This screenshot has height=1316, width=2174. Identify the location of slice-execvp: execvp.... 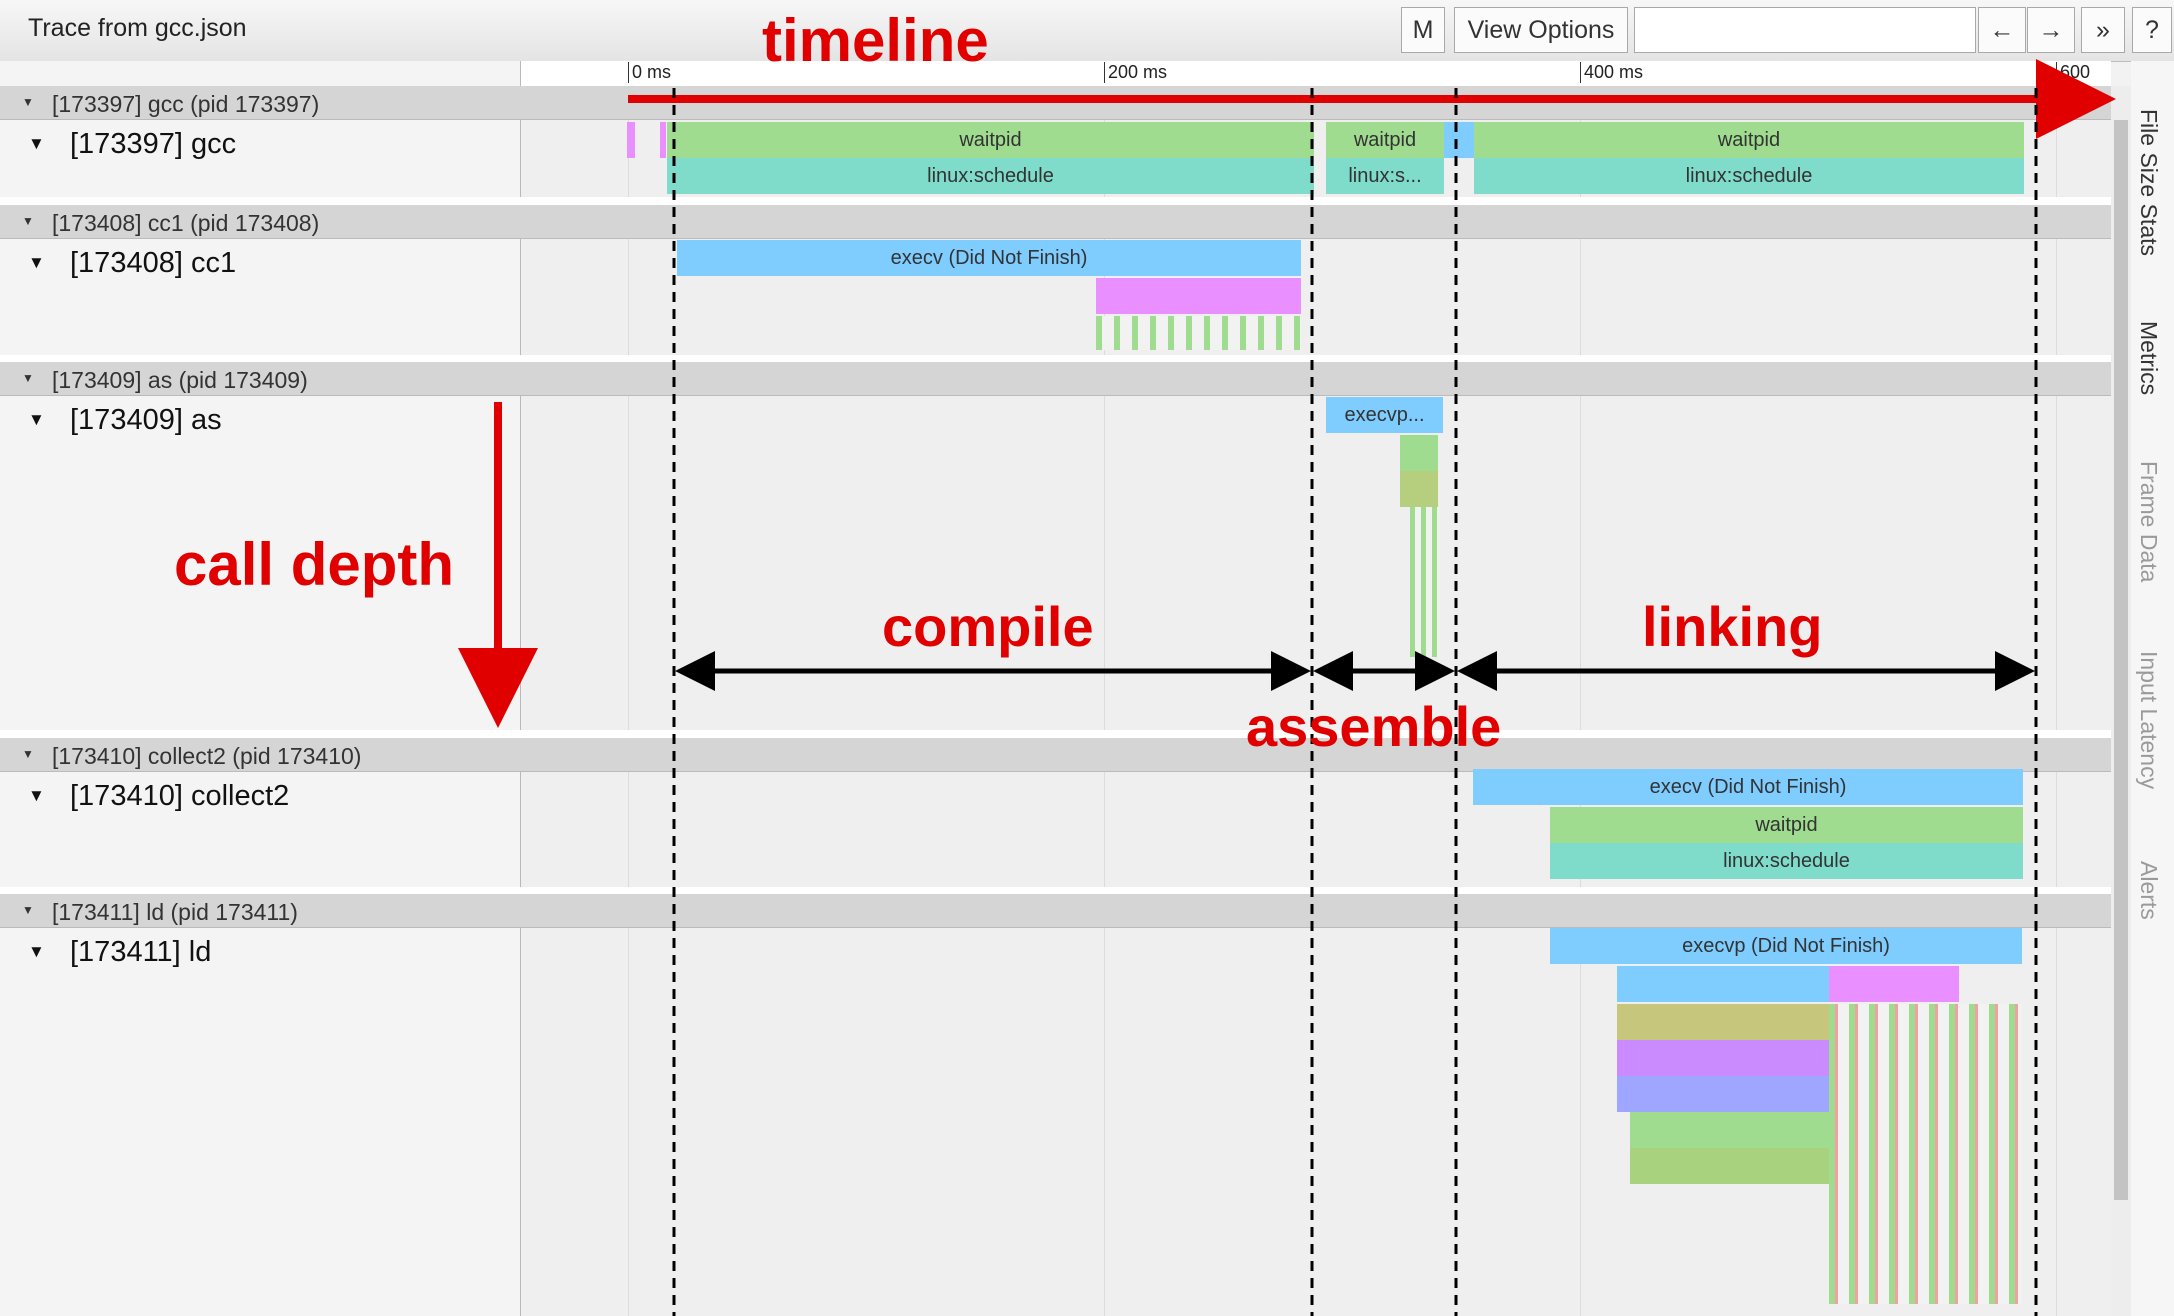
(1384, 415).